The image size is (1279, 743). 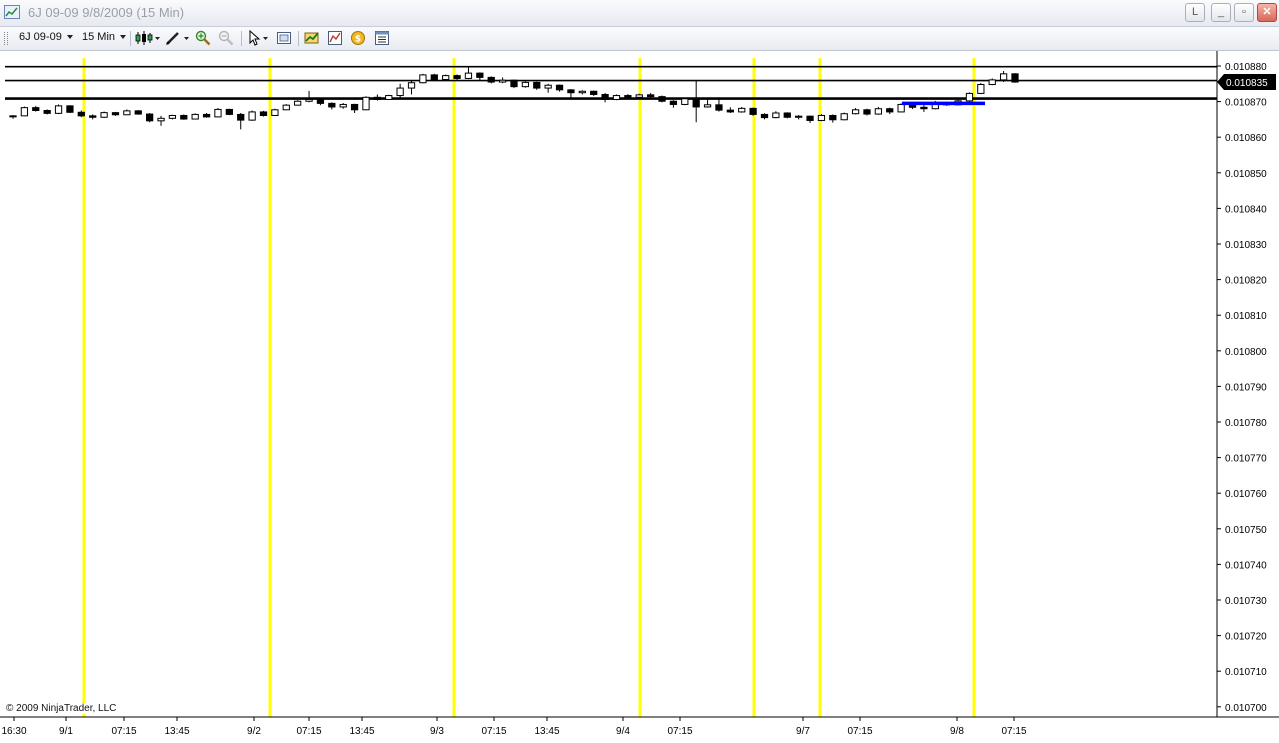 What do you see at coordinates (254, 731) in the screenshot?
I see `time-tick-label: 9/2` at bounding box center [254, 731].